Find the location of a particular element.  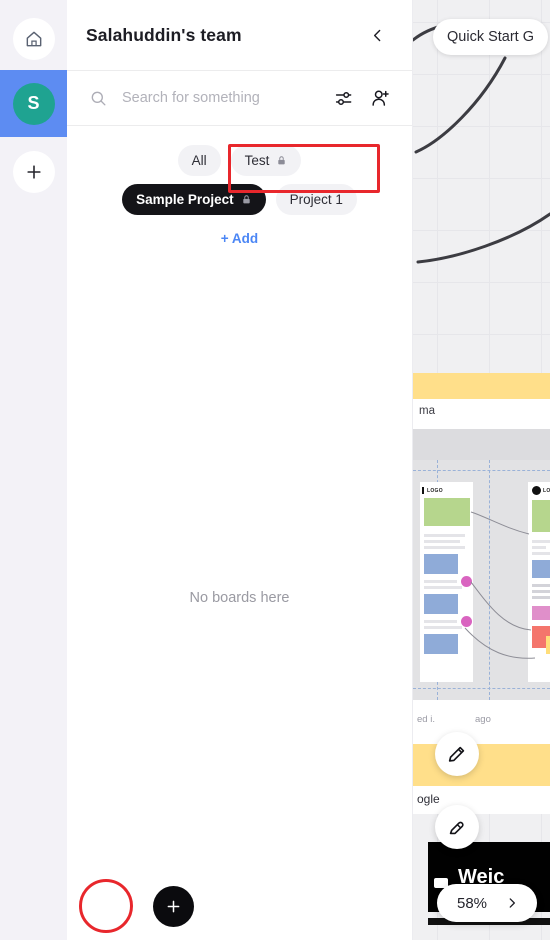

meta-fragment-left: ed i. is located at coordinates (426, 719).